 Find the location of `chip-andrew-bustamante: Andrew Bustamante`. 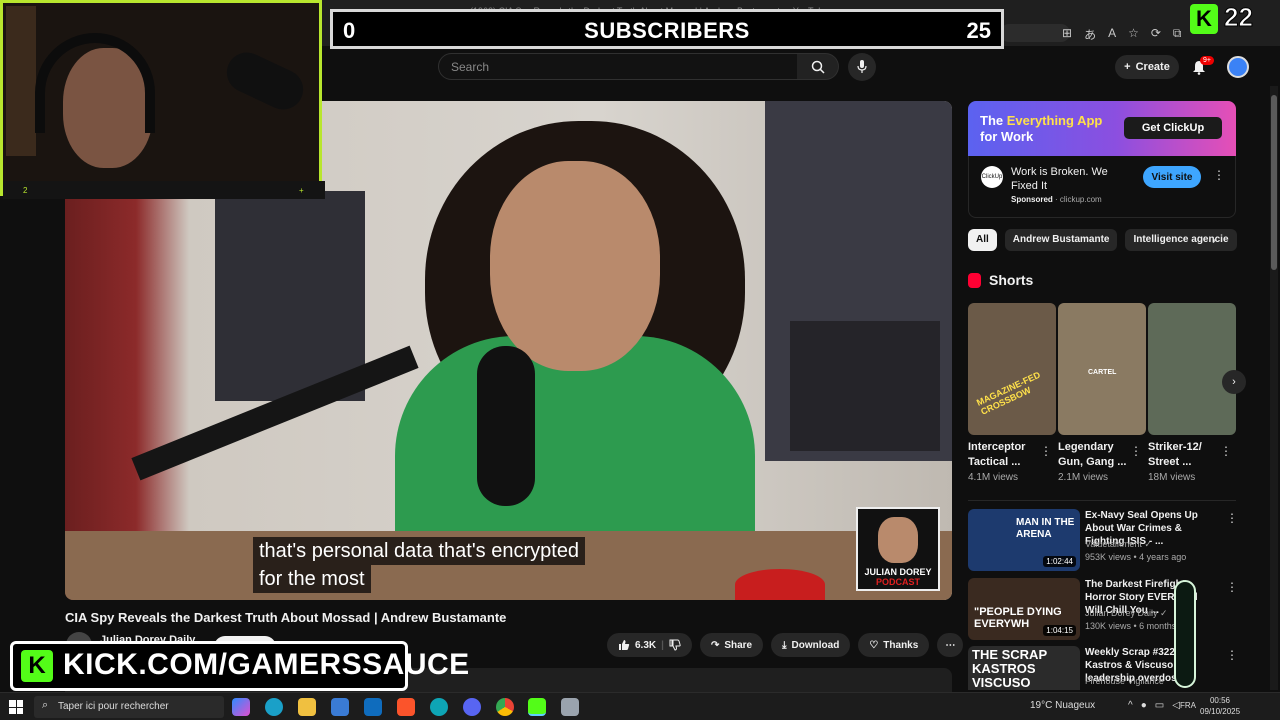

chip-andrew-bustamante: Andrew Bustamante is located at coordinates (1061, 240).